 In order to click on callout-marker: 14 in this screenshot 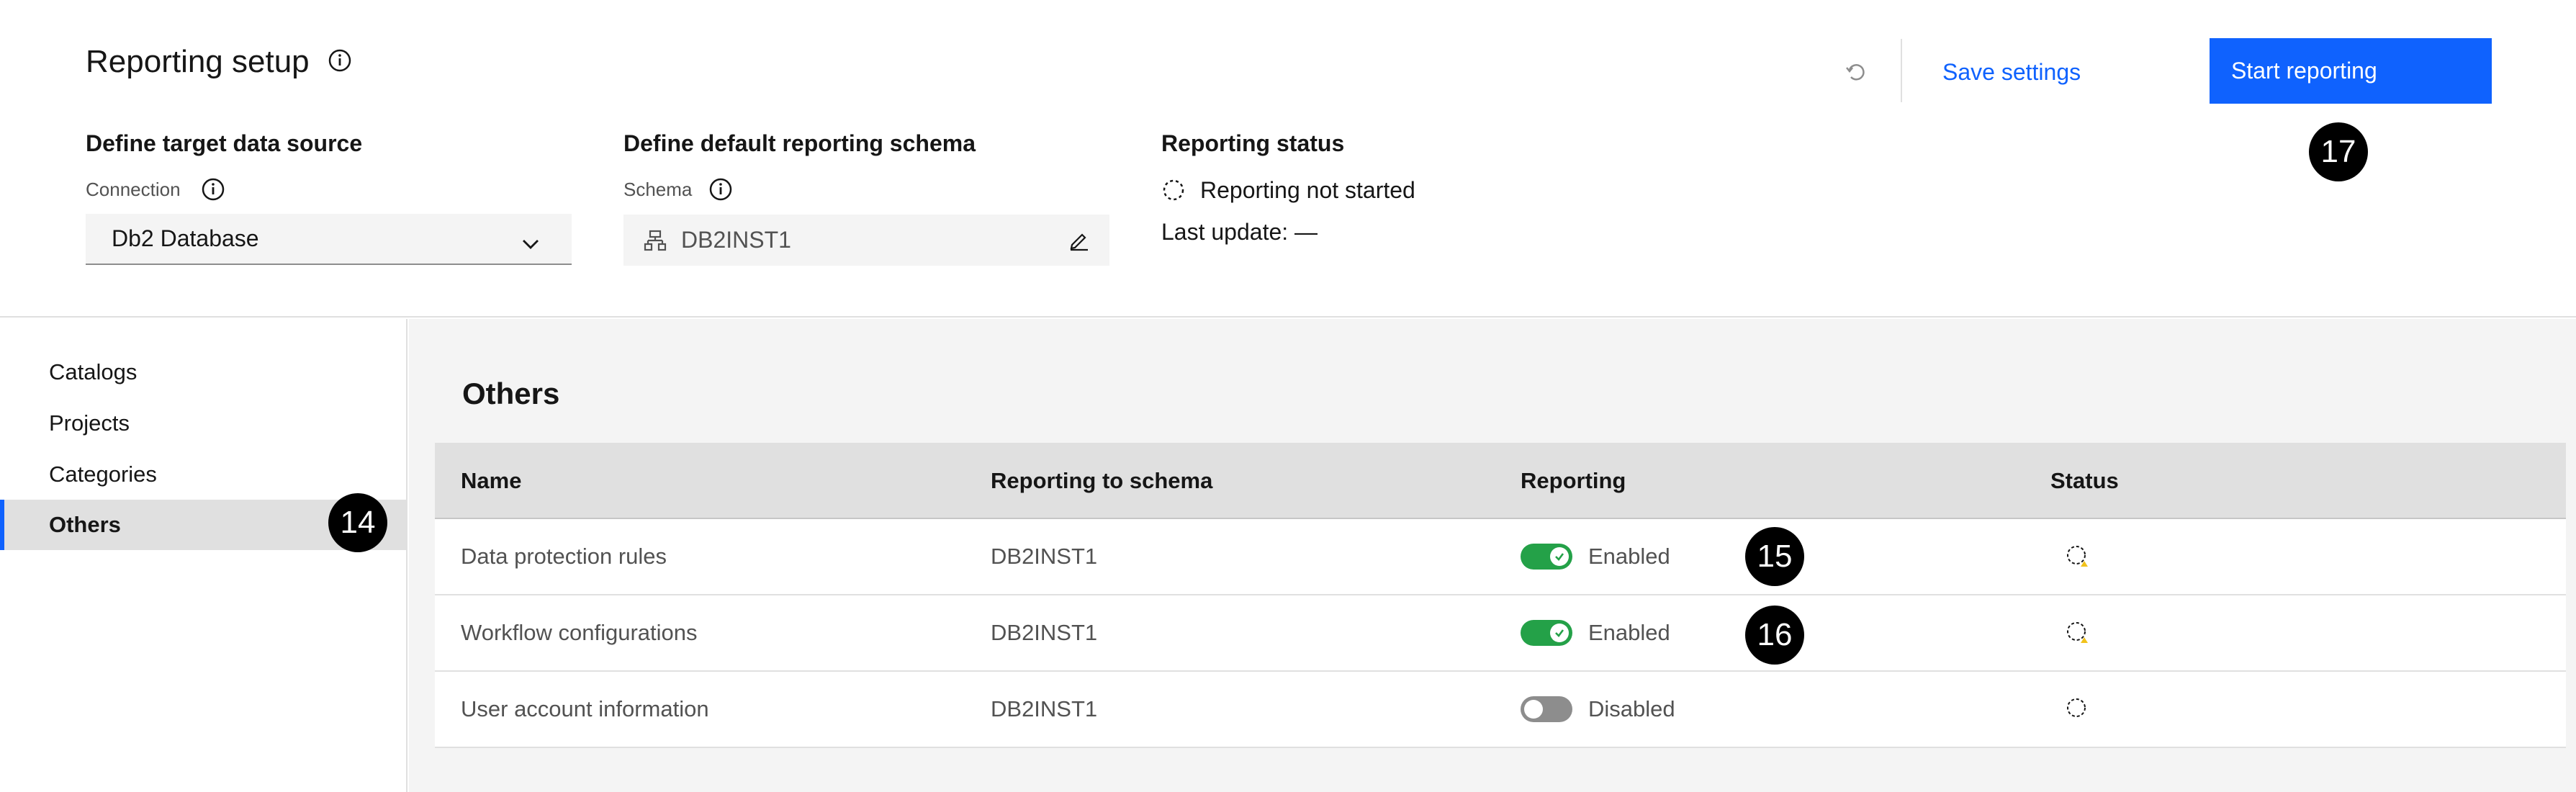, I will do `click(357, 522)`.